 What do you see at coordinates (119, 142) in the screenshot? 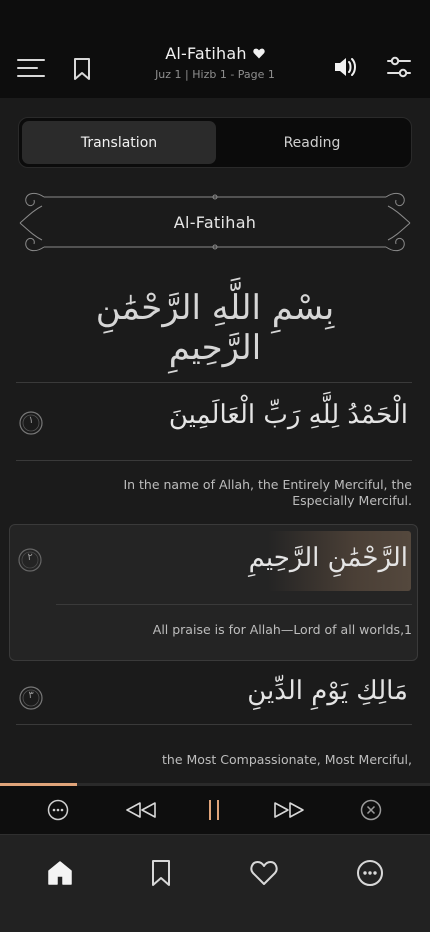
I see `tab-translation: Translation` at bounding box center [119, 142].